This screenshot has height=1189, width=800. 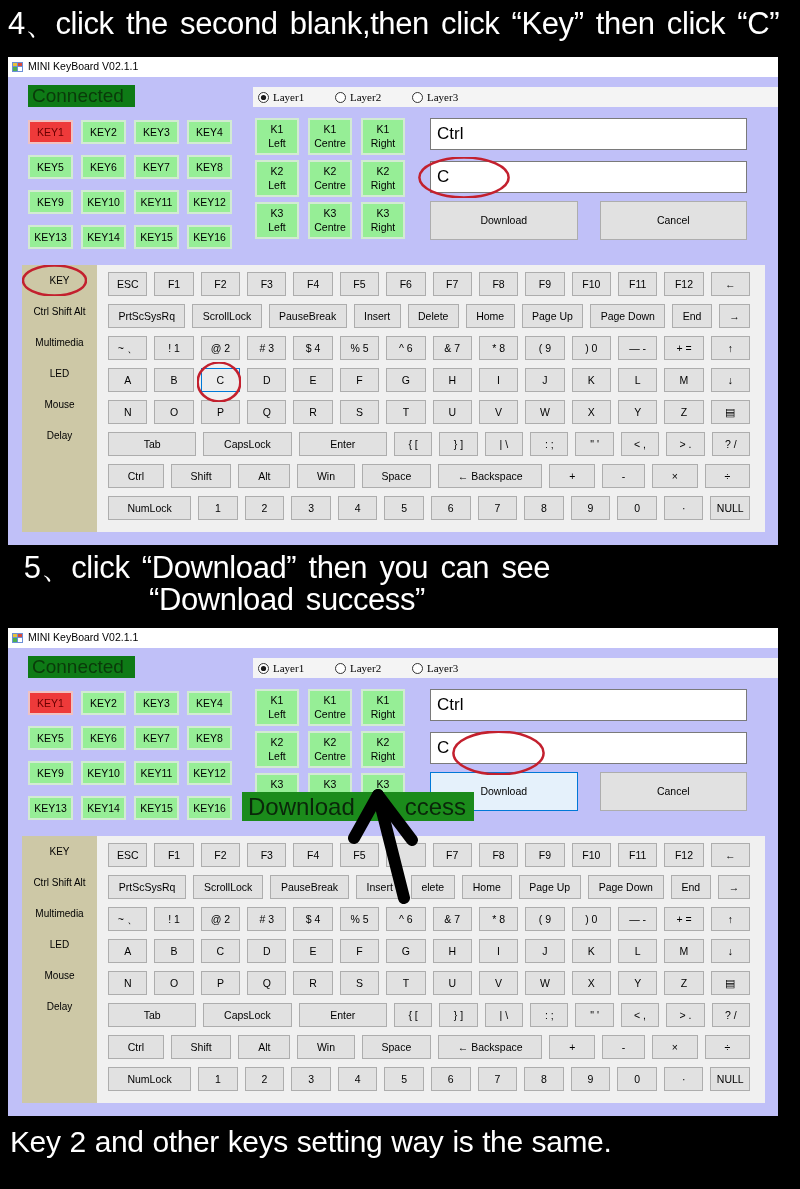 I want to click on keyboard-key: ( 9, so click(x=545, y=919).